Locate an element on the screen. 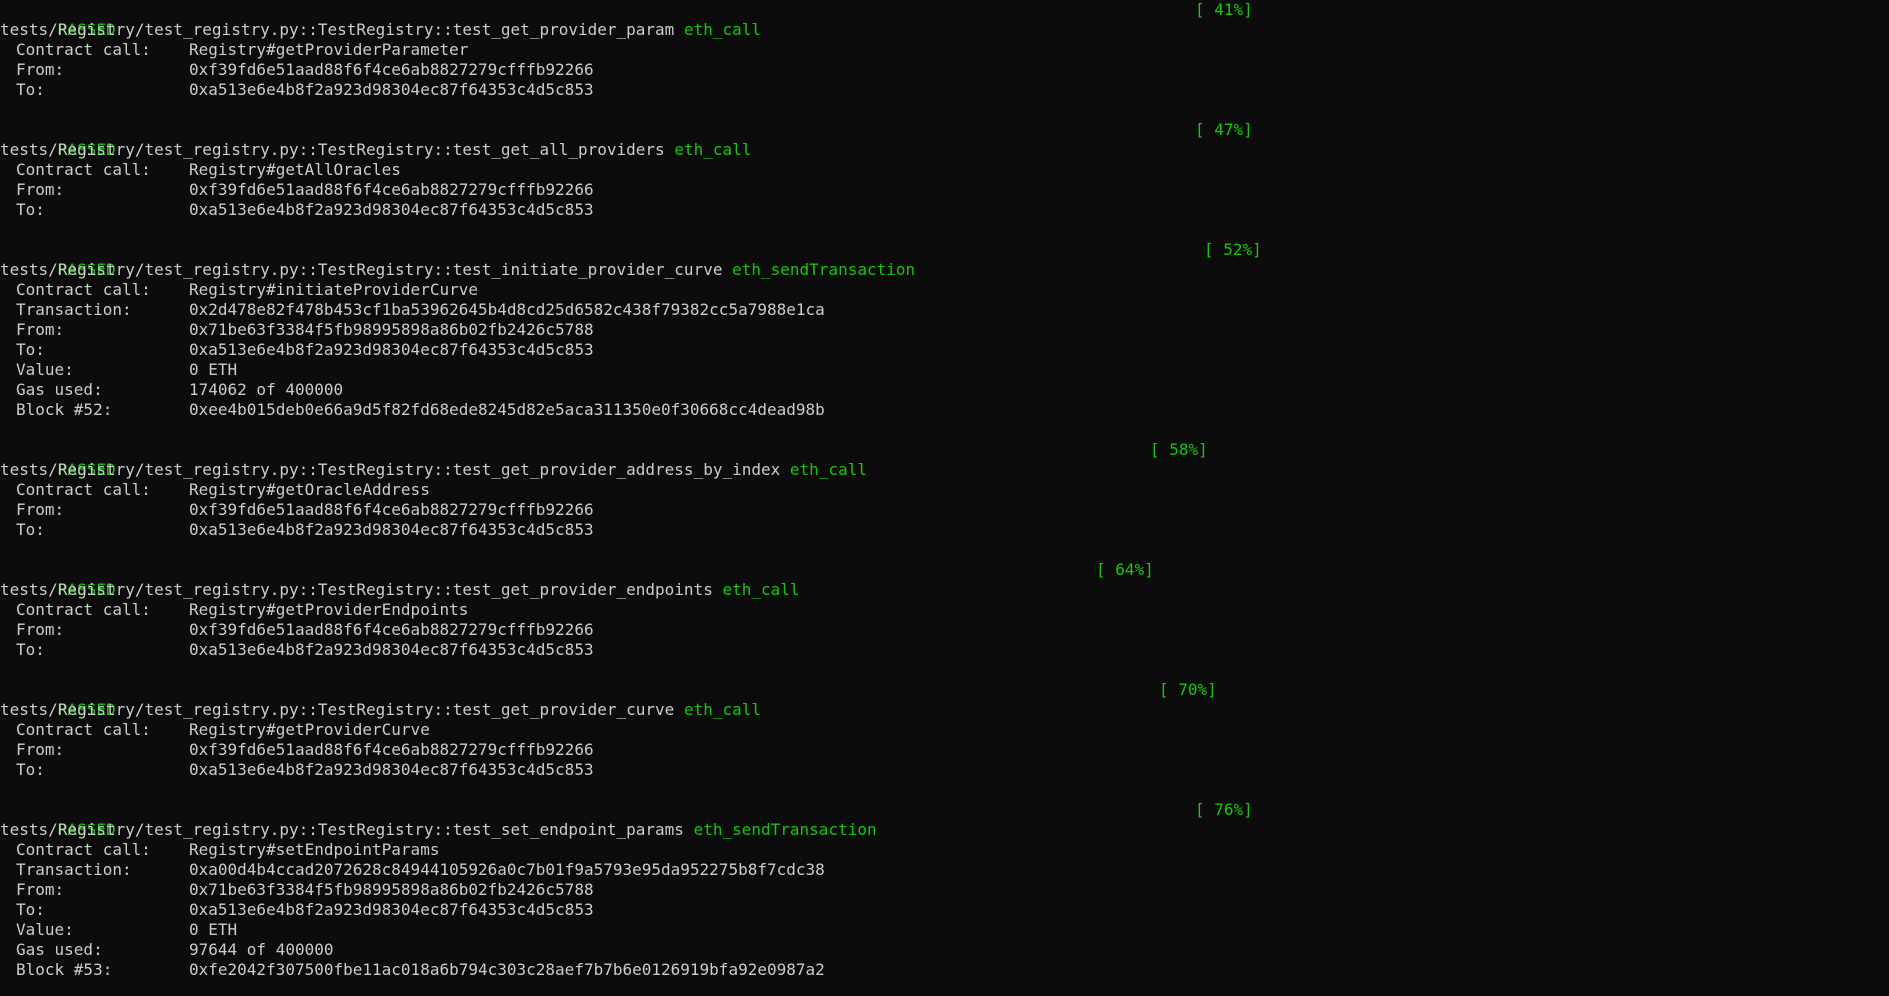 The height and width of the screenshot is (996, 1889). status-line: PASSED [ 76%] is located at coordinates (944, 819).